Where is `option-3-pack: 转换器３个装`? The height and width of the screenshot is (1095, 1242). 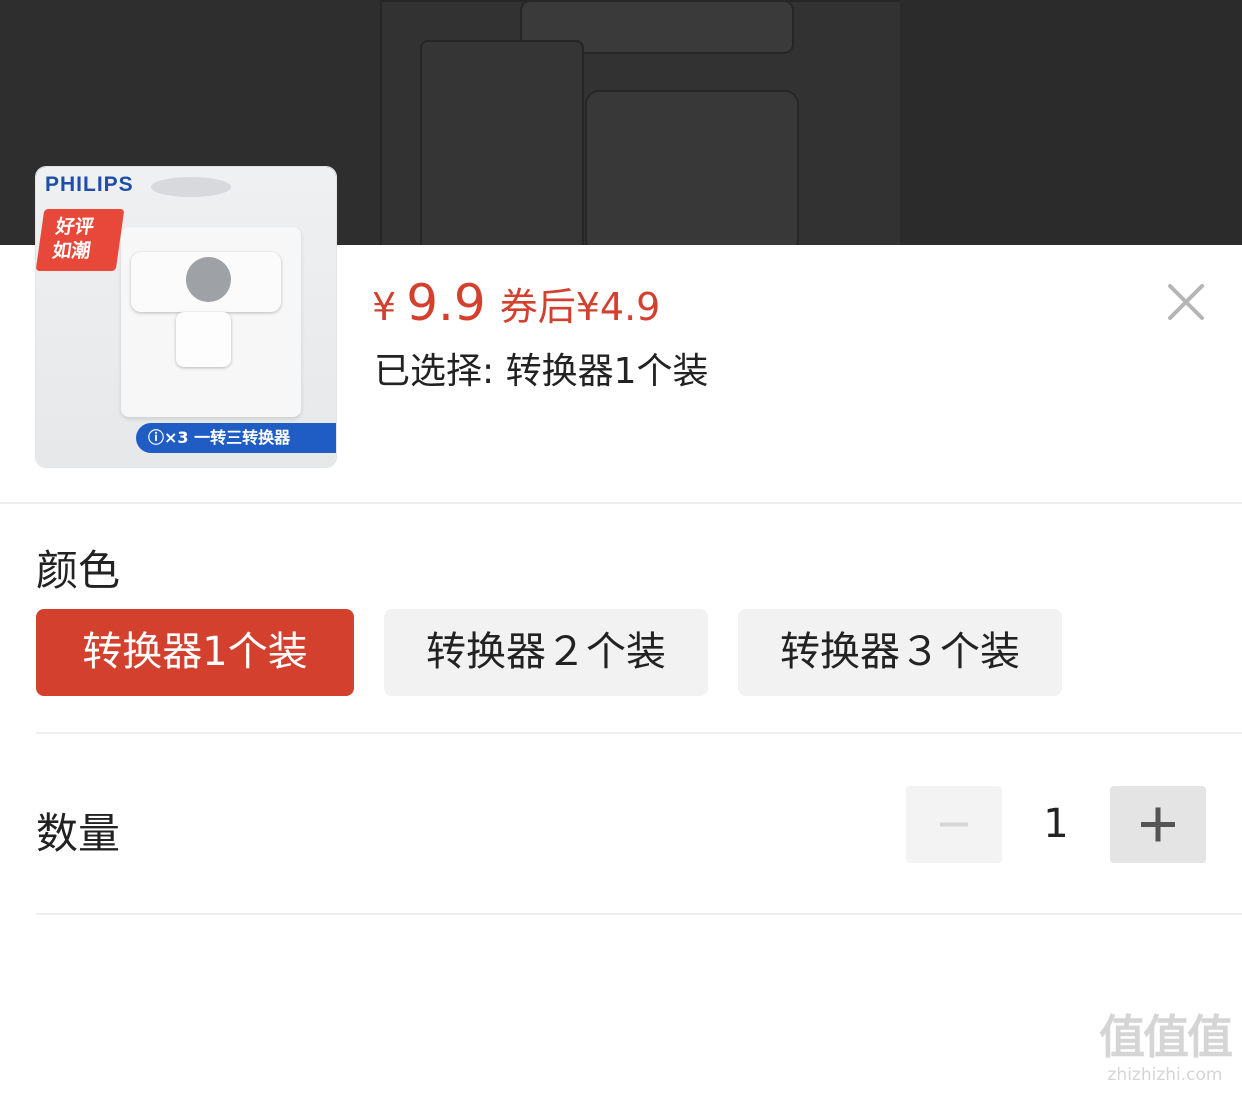
option-3-pack: 转换器３个装 is located at coordinates (900, 652).